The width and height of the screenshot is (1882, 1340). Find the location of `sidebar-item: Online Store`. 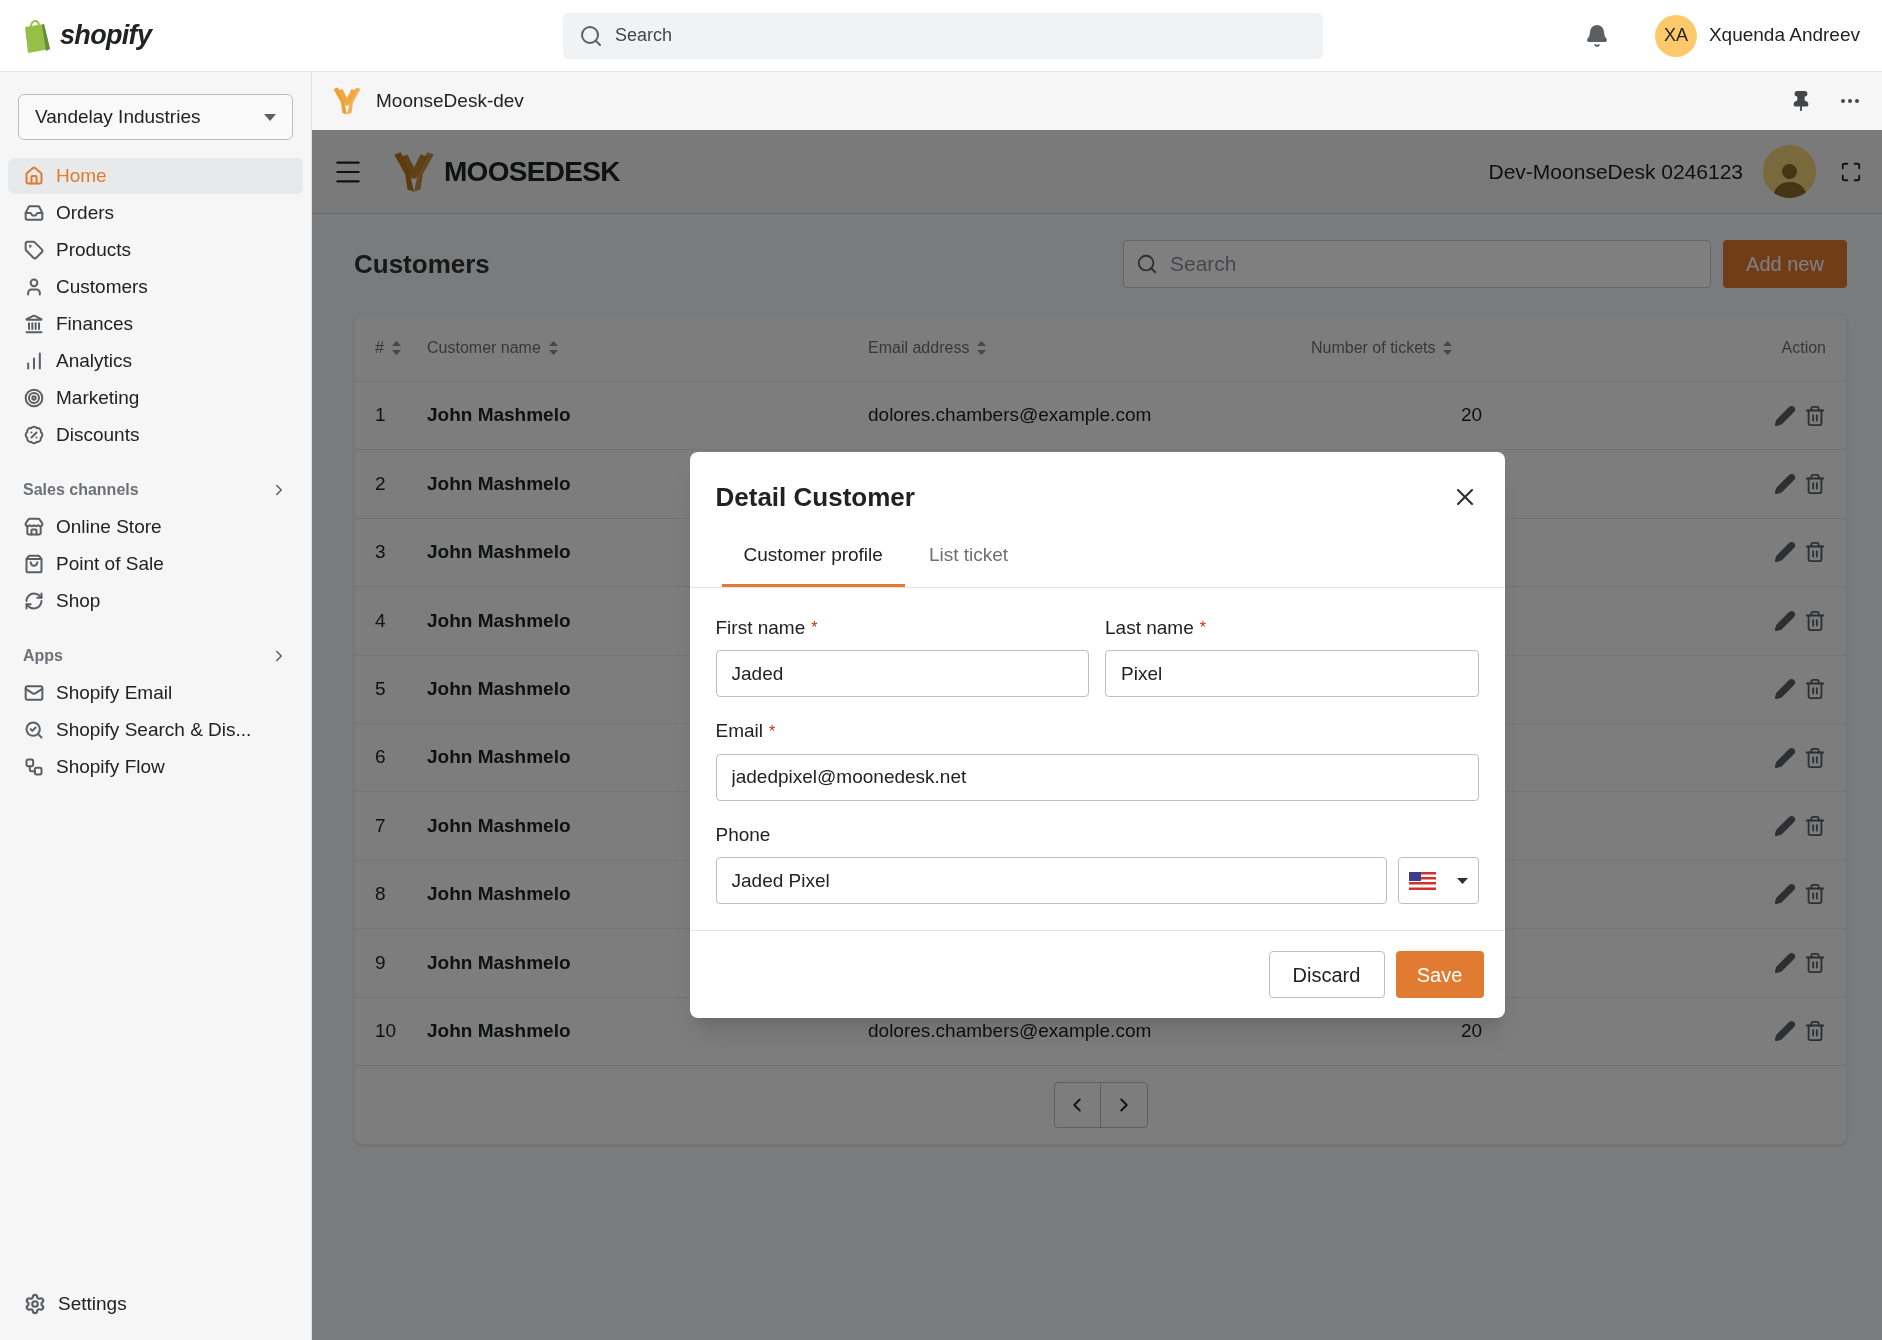

sidebar-item: Online Store is located at coordinates (155, 527).